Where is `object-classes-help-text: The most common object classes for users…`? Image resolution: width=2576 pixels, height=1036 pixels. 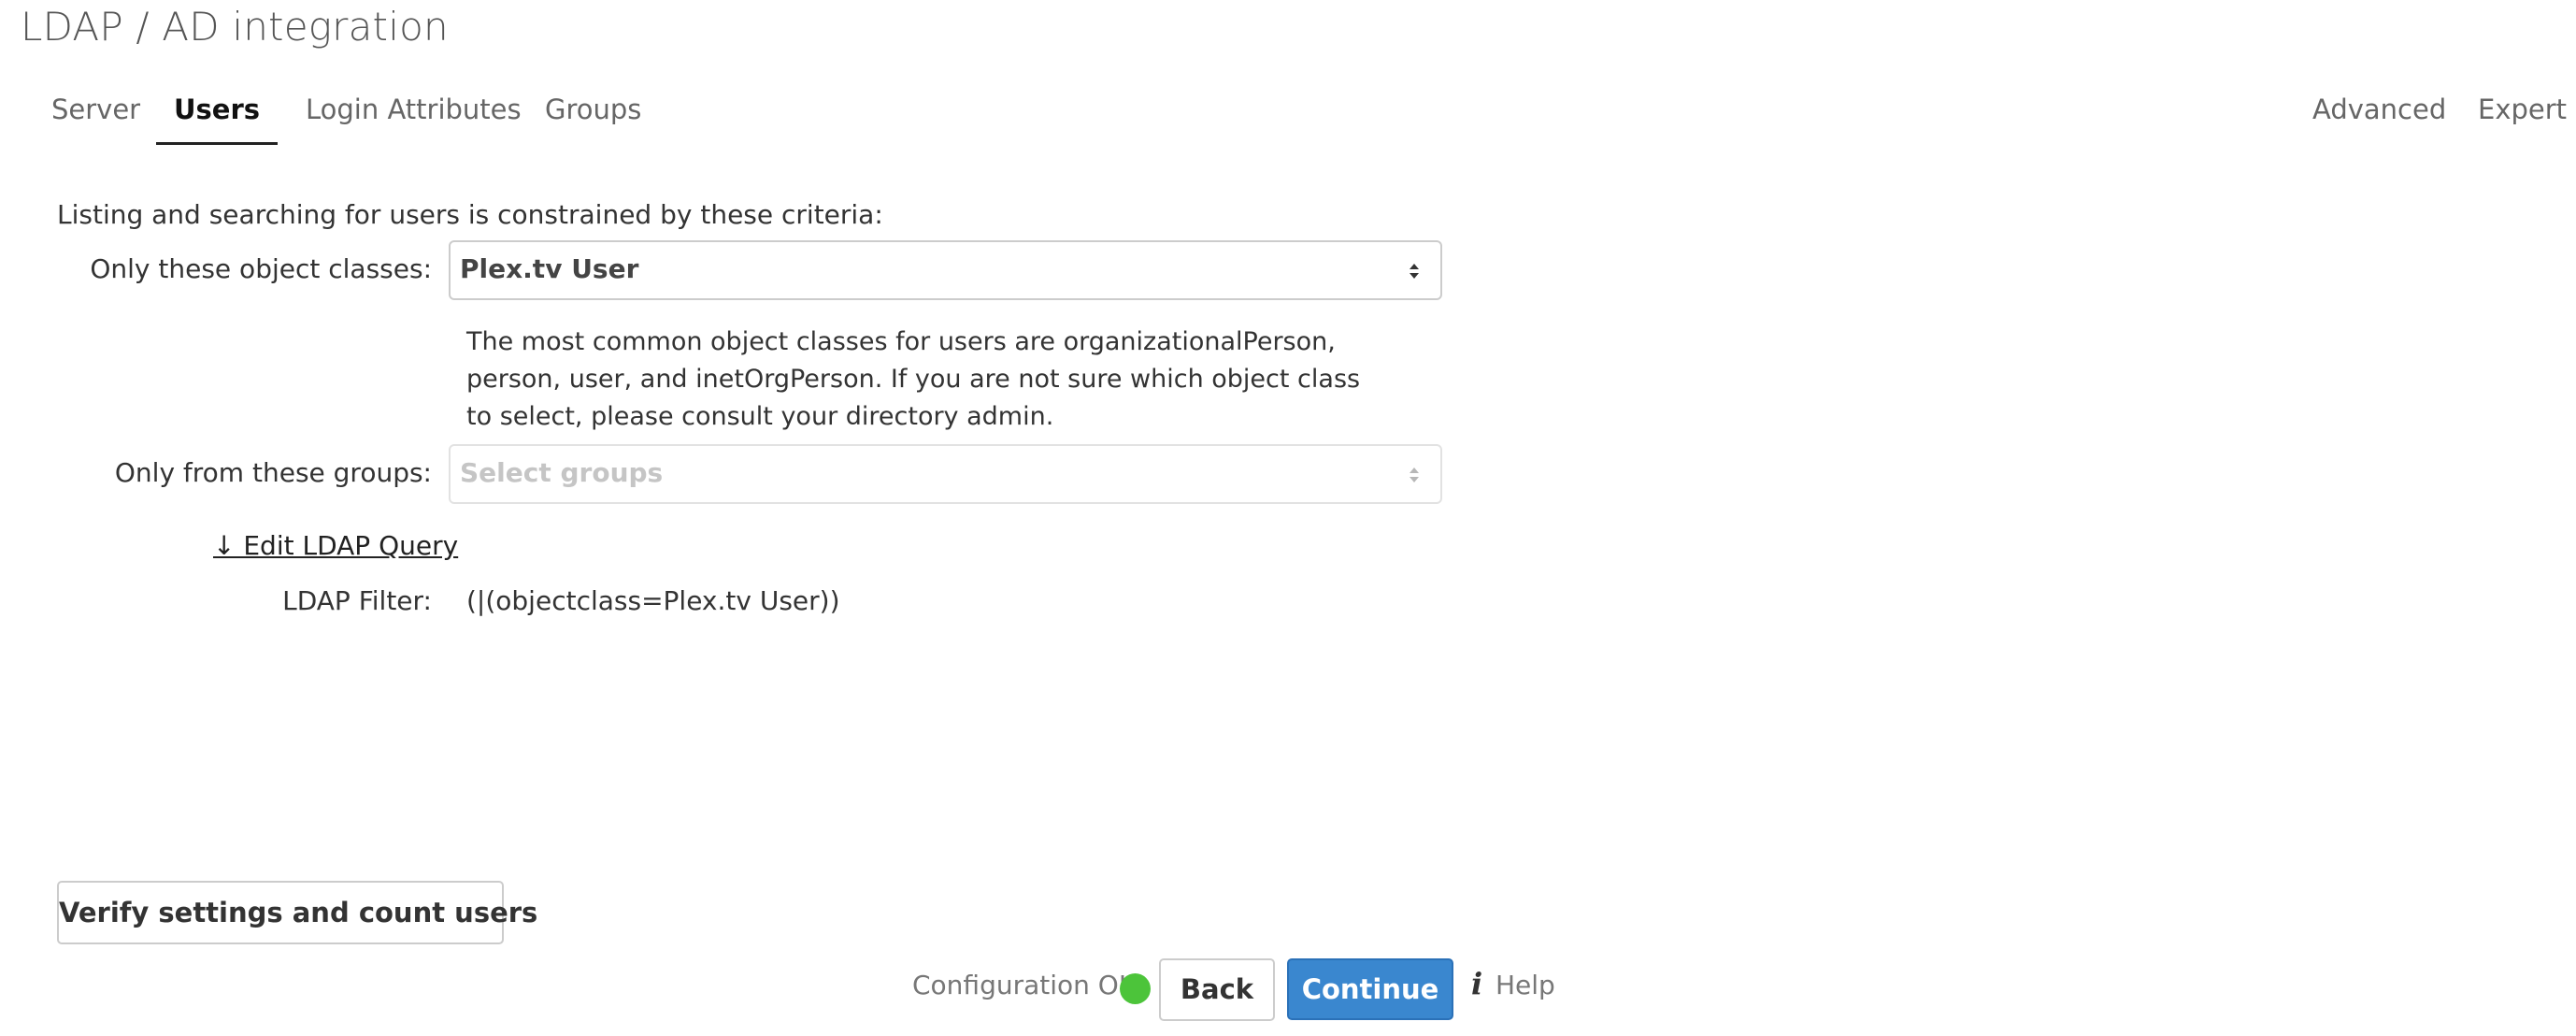
object-classes-help-text: The most common object classes for users… is located at coordinates (913, 379).